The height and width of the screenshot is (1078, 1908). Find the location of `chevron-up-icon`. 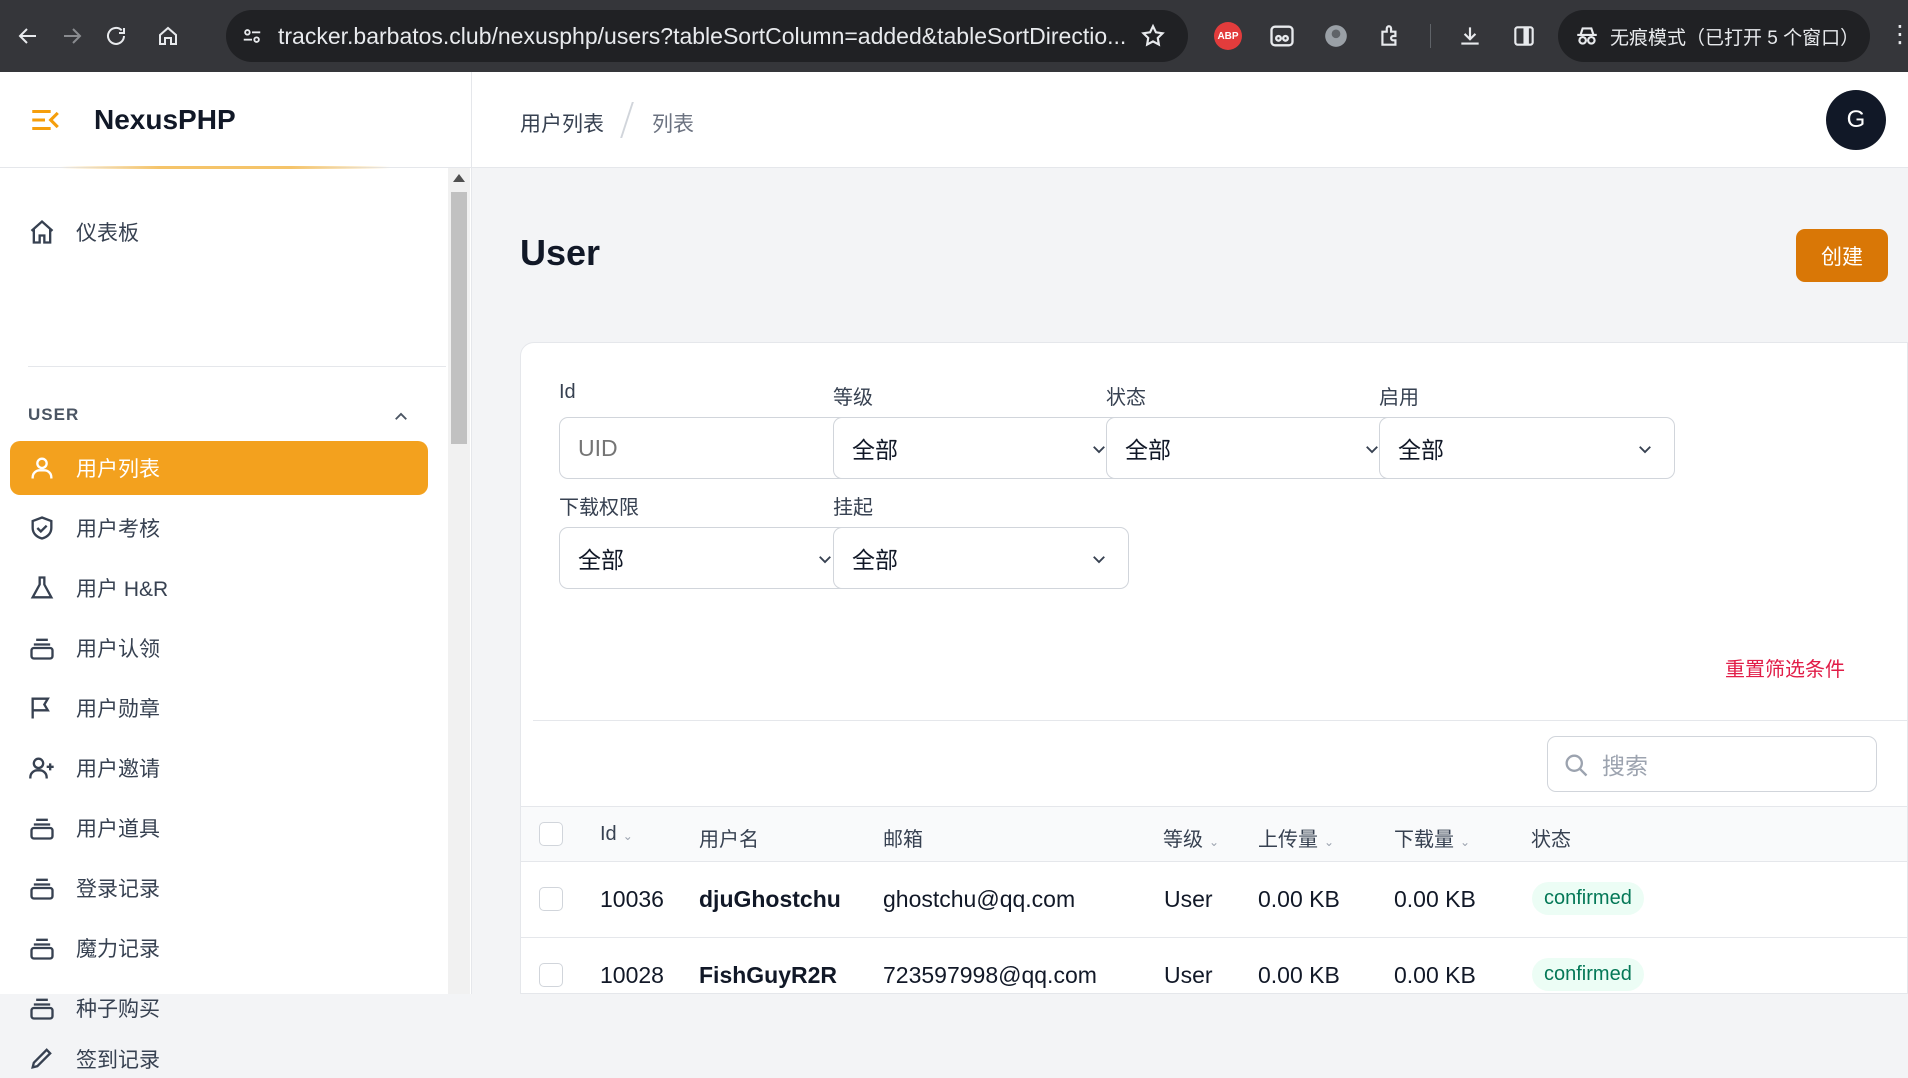

chevron-up-icon is located at coordinates (401, 417).